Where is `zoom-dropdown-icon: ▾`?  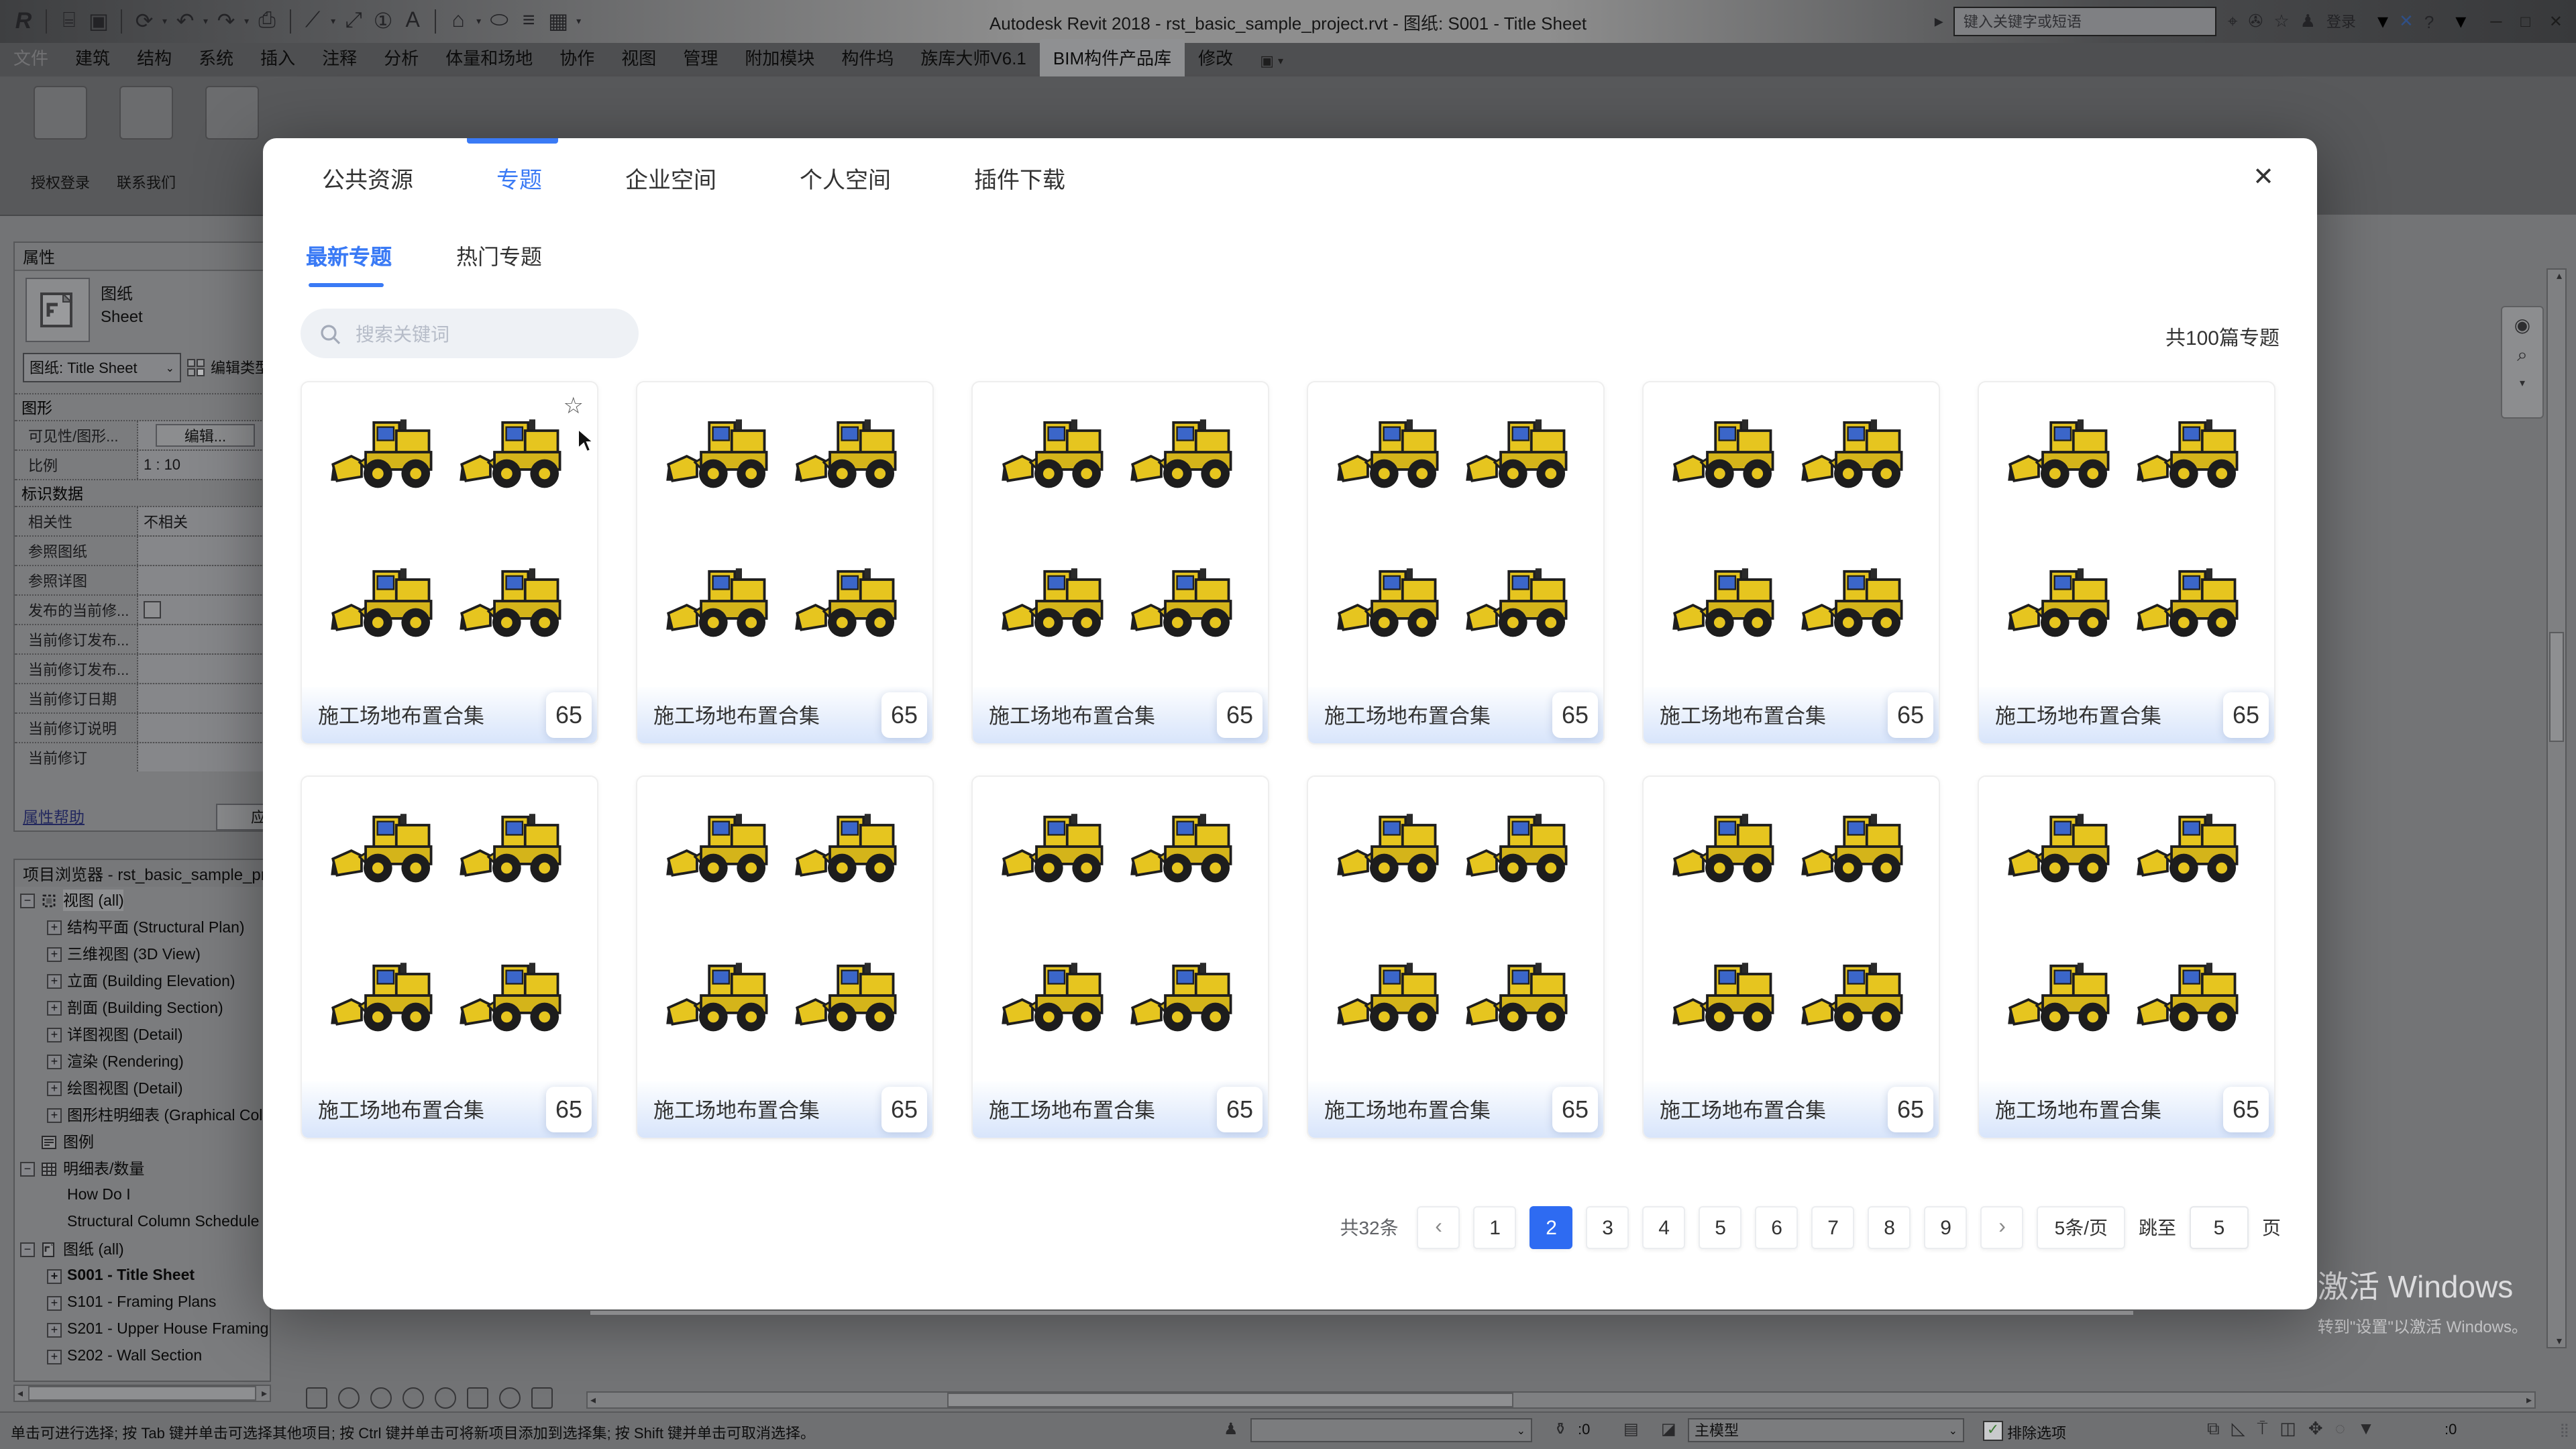
zoom-dropdown-icon: ▾ is located at coordinates (2522, 383).